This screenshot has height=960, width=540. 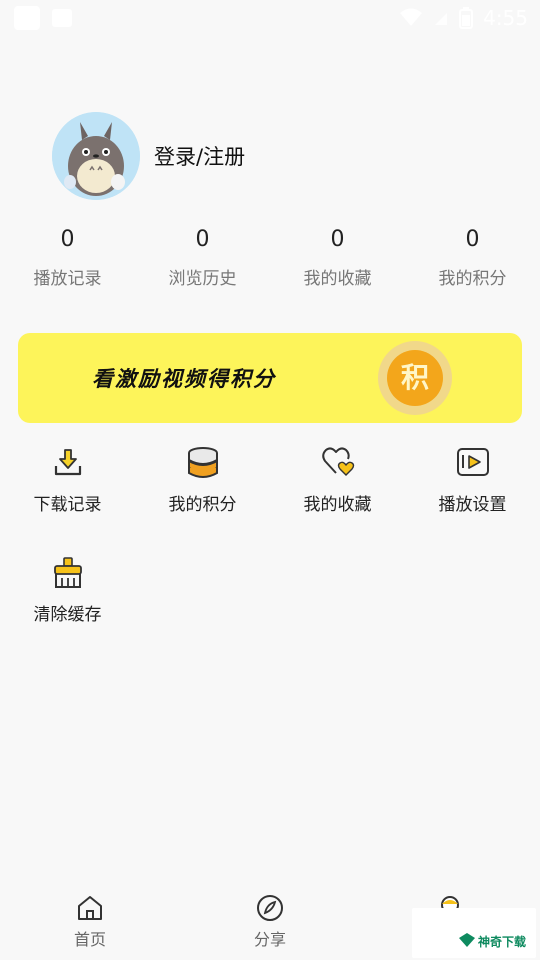 I want to click on download-icon, so click(x=67, y=462).